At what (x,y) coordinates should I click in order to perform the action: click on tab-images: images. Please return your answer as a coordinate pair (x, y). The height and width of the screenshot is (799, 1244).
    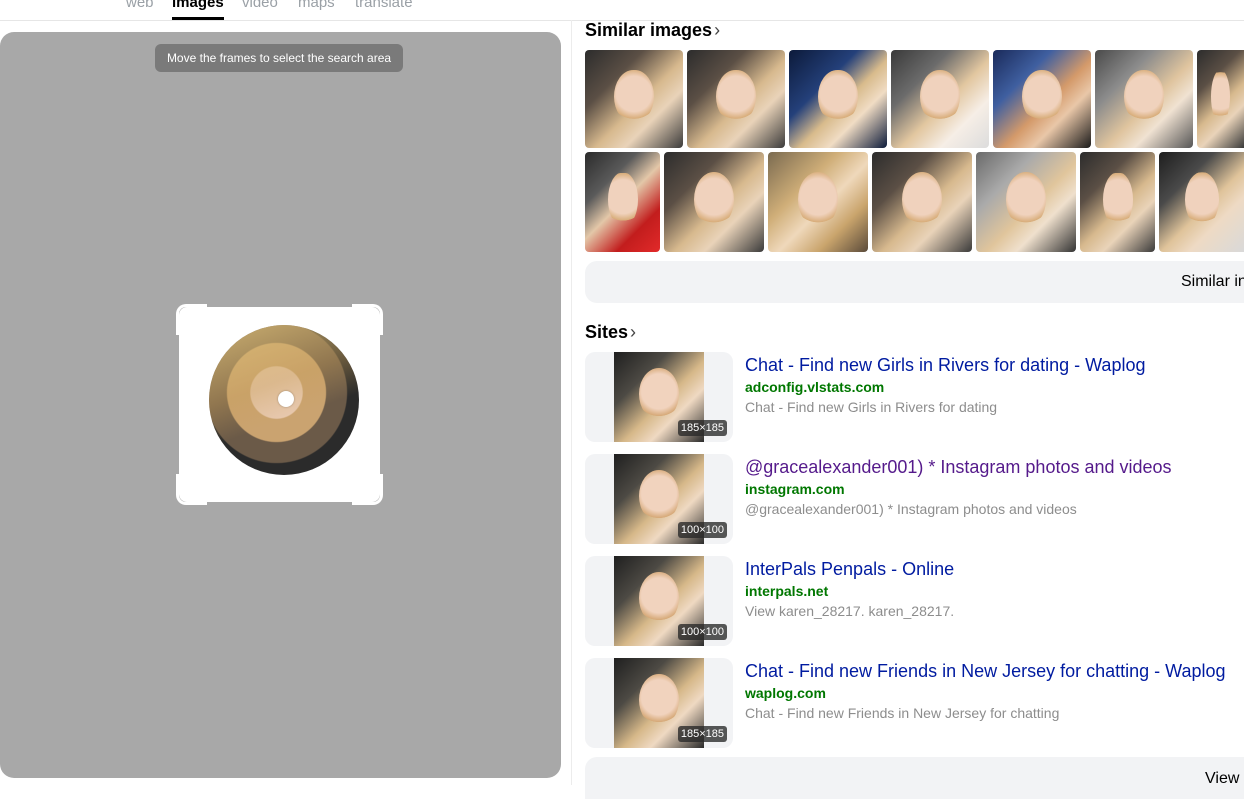
    Looking at the image, I should click on (198, 5).